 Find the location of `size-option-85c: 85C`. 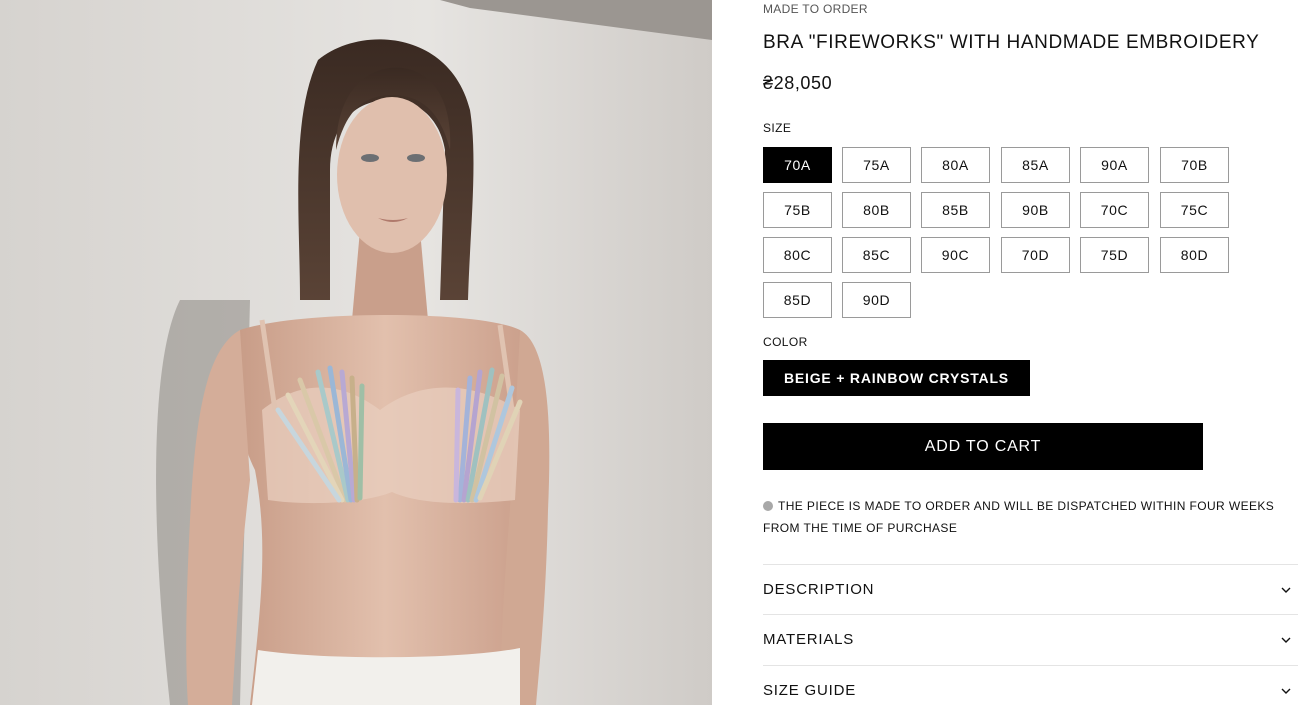

size-option-85c: 85C is located at coordinates (876, 255).